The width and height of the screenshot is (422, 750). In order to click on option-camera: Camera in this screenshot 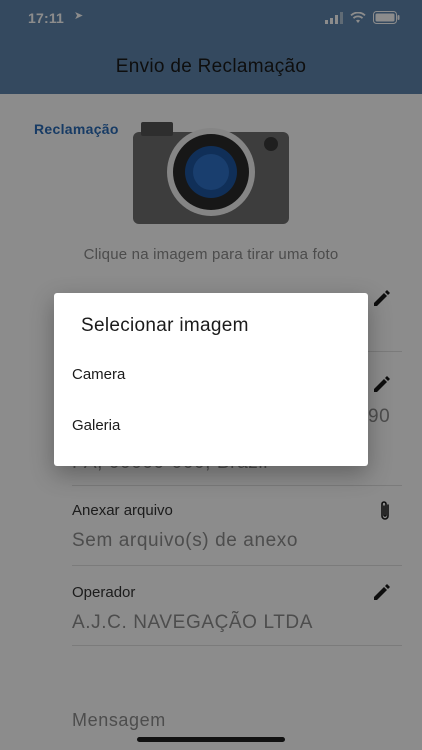, I will do `click(211, 374)`.